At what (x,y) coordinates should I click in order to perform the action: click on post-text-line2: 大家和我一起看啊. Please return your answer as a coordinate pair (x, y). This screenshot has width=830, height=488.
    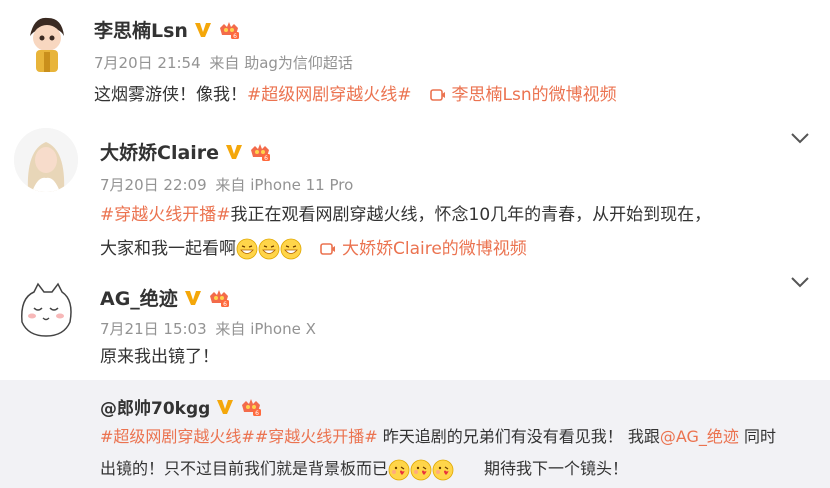
    Looking at the image, I should click on (168, 249).